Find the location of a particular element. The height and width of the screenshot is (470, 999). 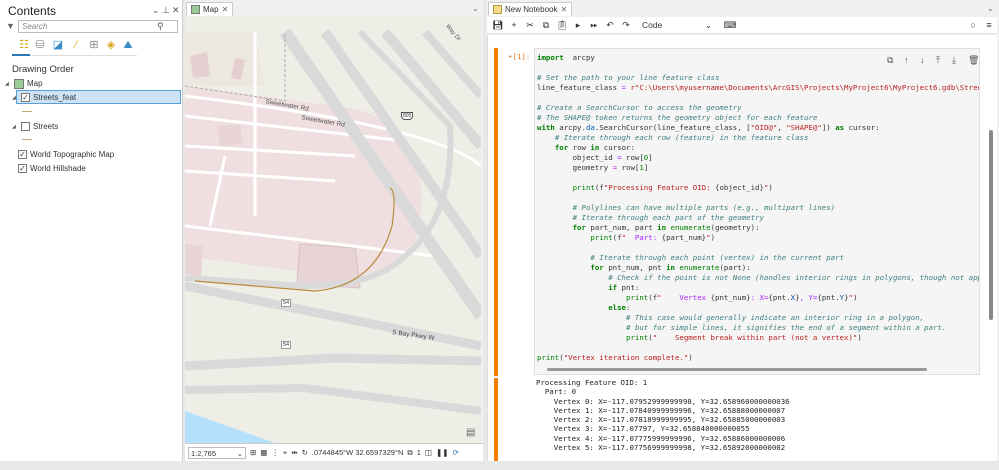

layer-item-map: ◢ Map is located at coordinates (24, 83).